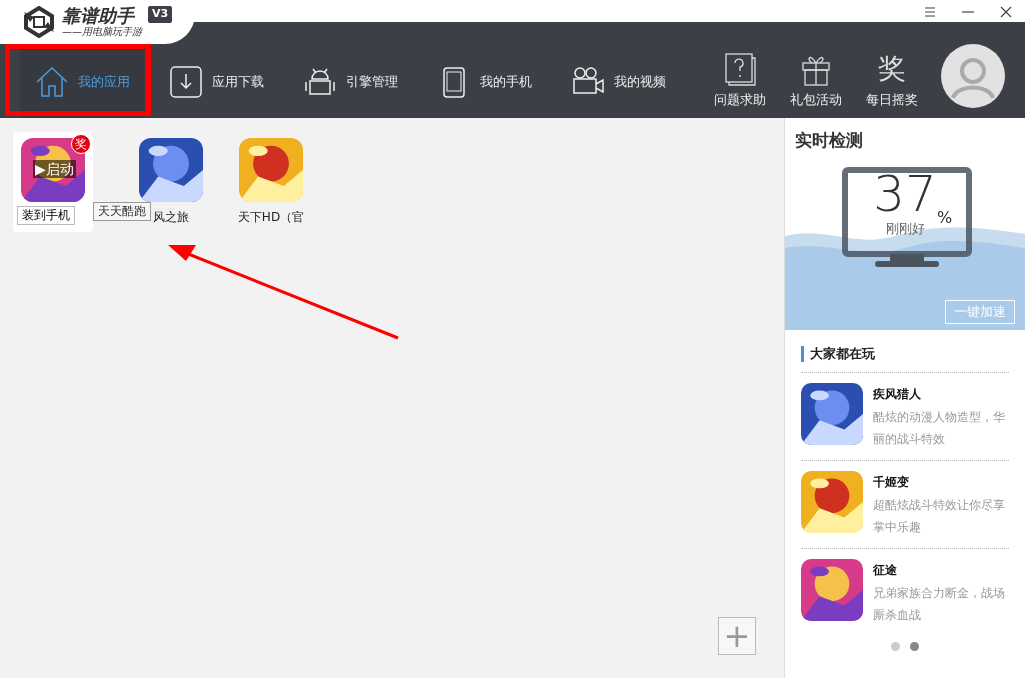  What do you see at coordinates (968, 11) in the screenshot?
I see `minimize-icon` at bounding box center [968, 11].